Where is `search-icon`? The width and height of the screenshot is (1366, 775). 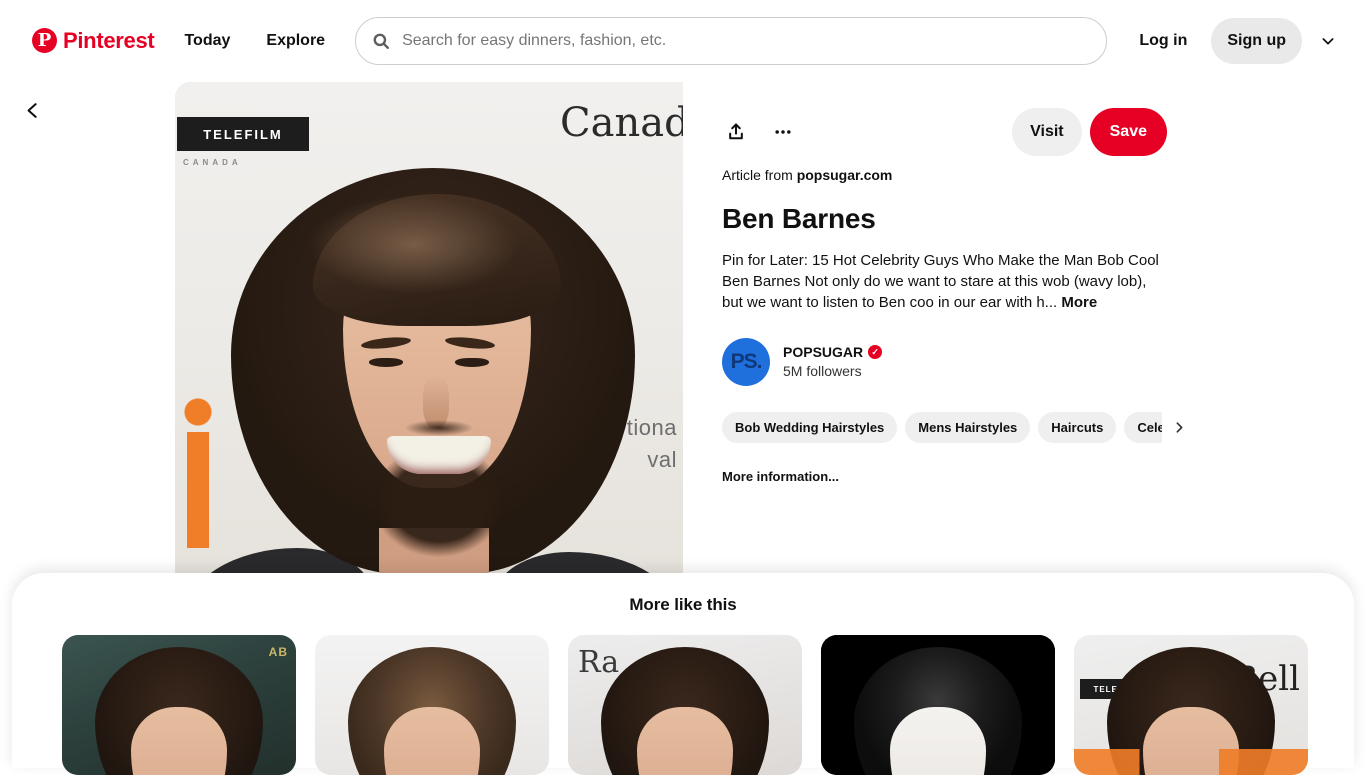 search-icon is located at coordinates (381, 41).